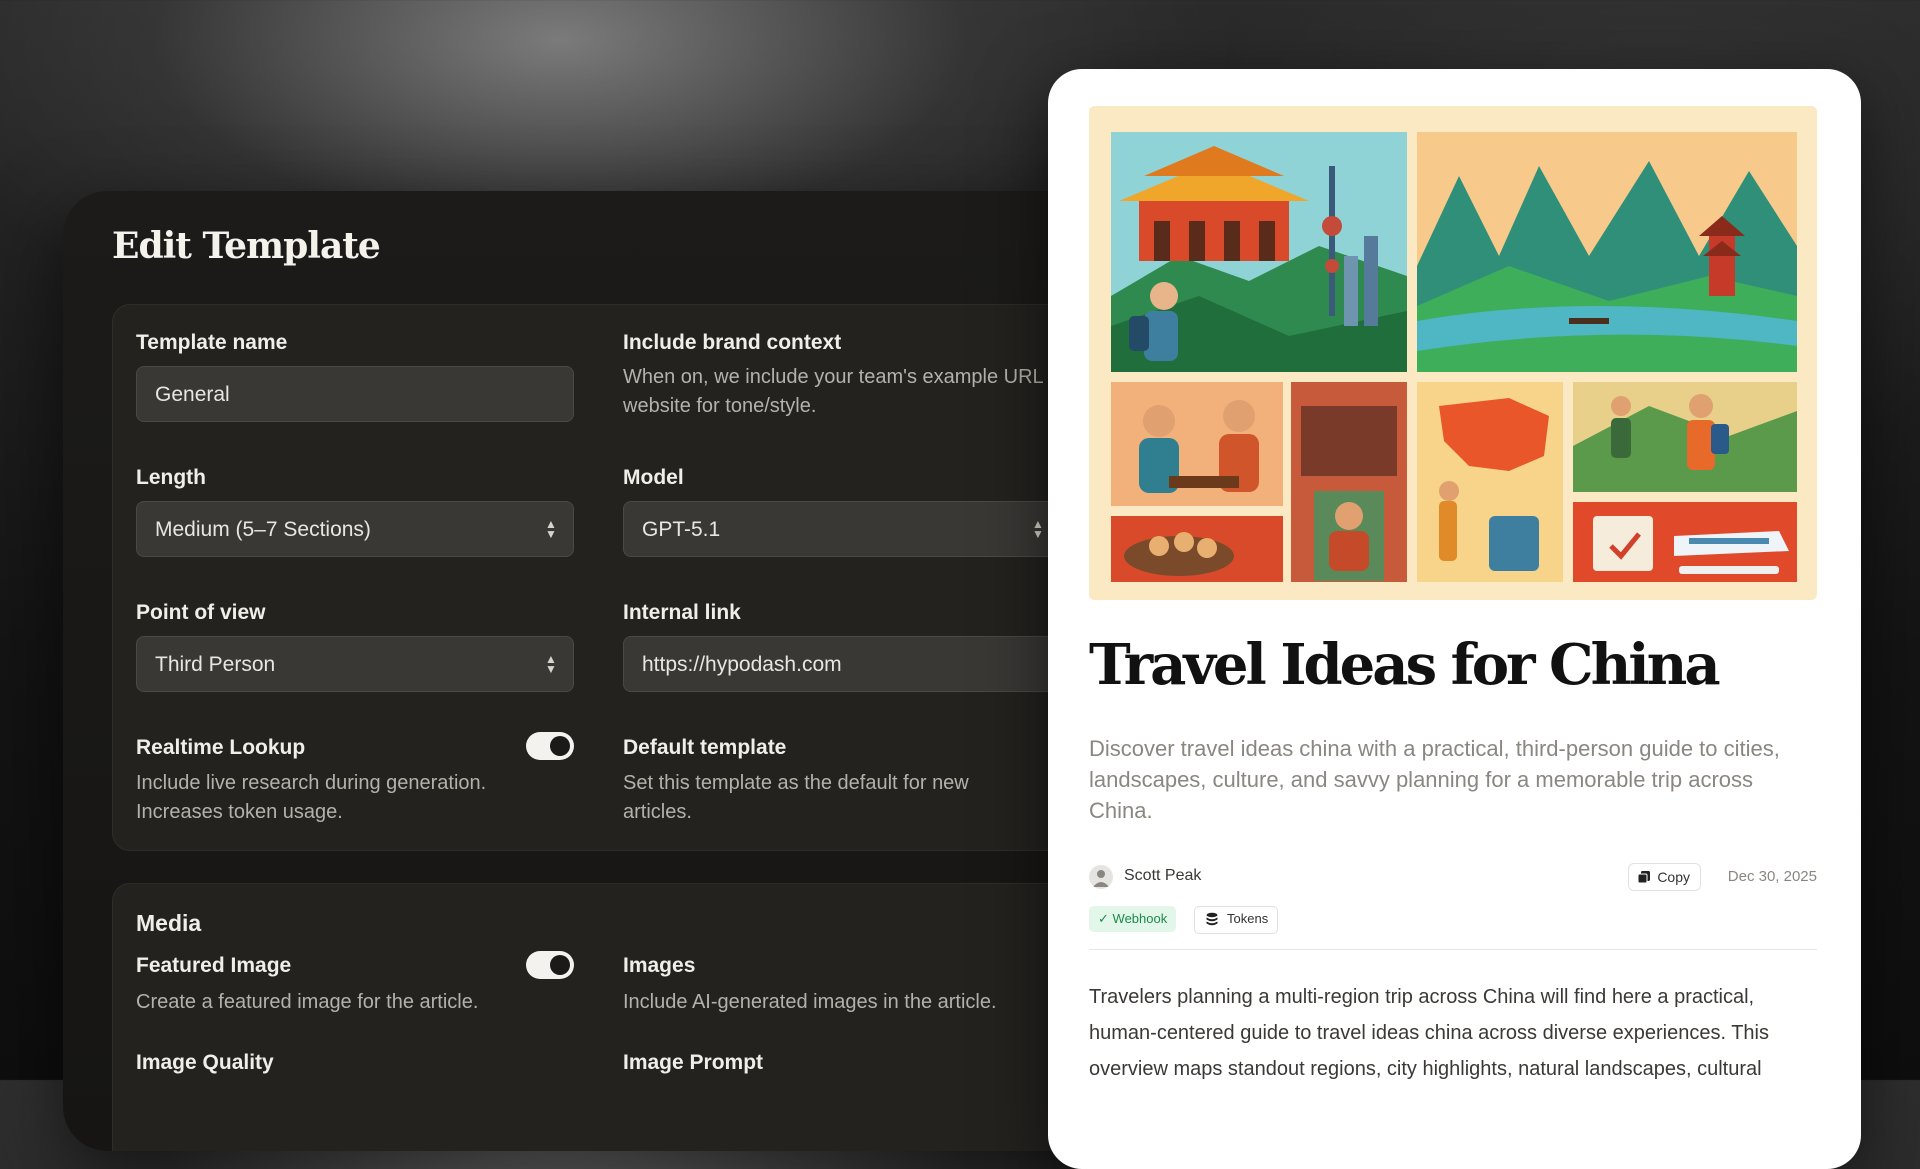 The width and height of the screenshot is (1920, 1169). Describe the element at coordinates (1453, 949) in the screenshot. I see `divider` at that location.